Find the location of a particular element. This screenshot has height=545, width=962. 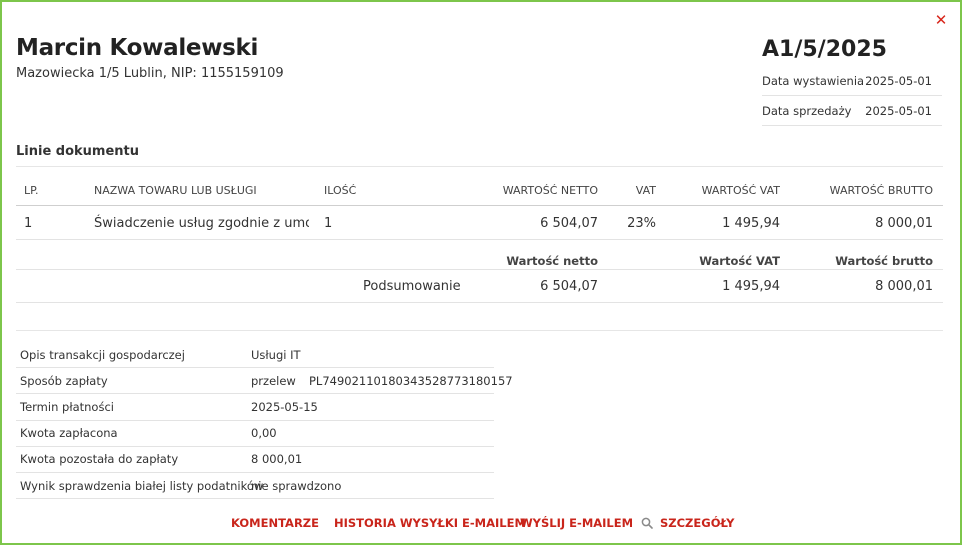

email-history-button: HISTORIA WYSYŁKI E-MAILEM is located at coordinates (430, 523).